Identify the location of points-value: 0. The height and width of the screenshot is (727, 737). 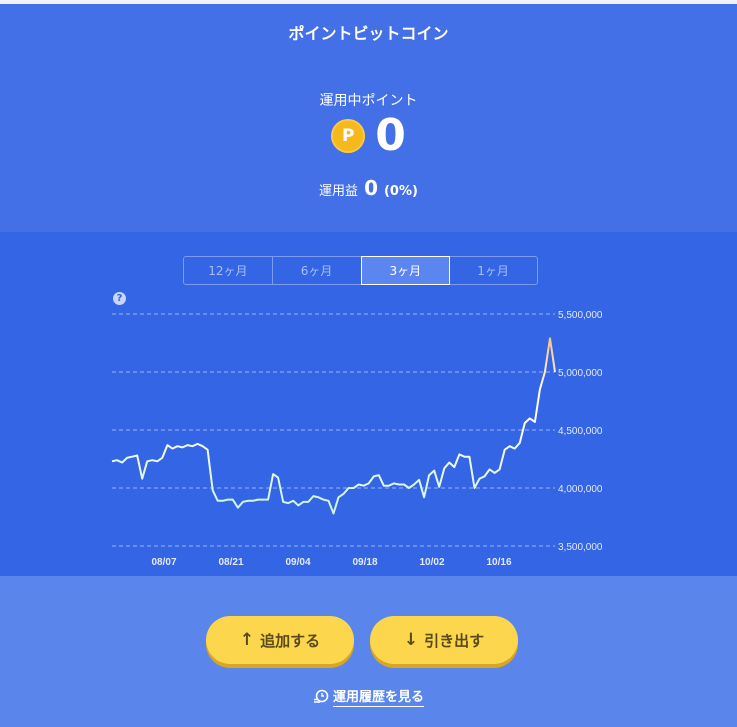
(390, 135).